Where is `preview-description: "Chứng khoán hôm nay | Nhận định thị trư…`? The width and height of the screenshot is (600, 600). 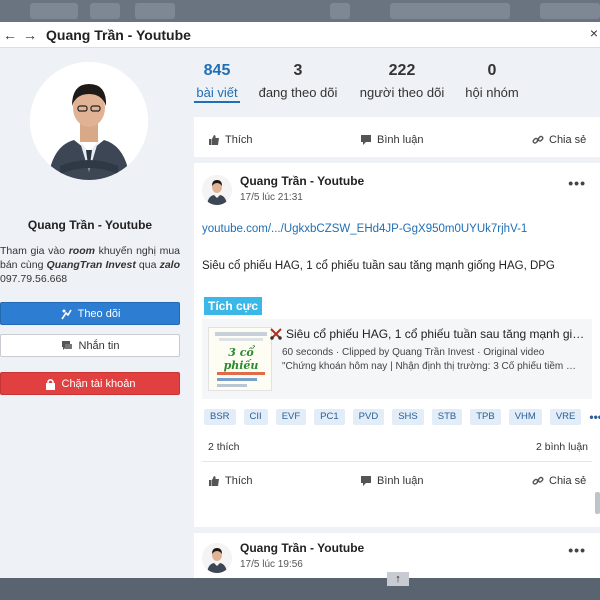
preview-description: "Chứng khoán hôm nay | Nhận định thị trư… is located at coordinates (429, 366).